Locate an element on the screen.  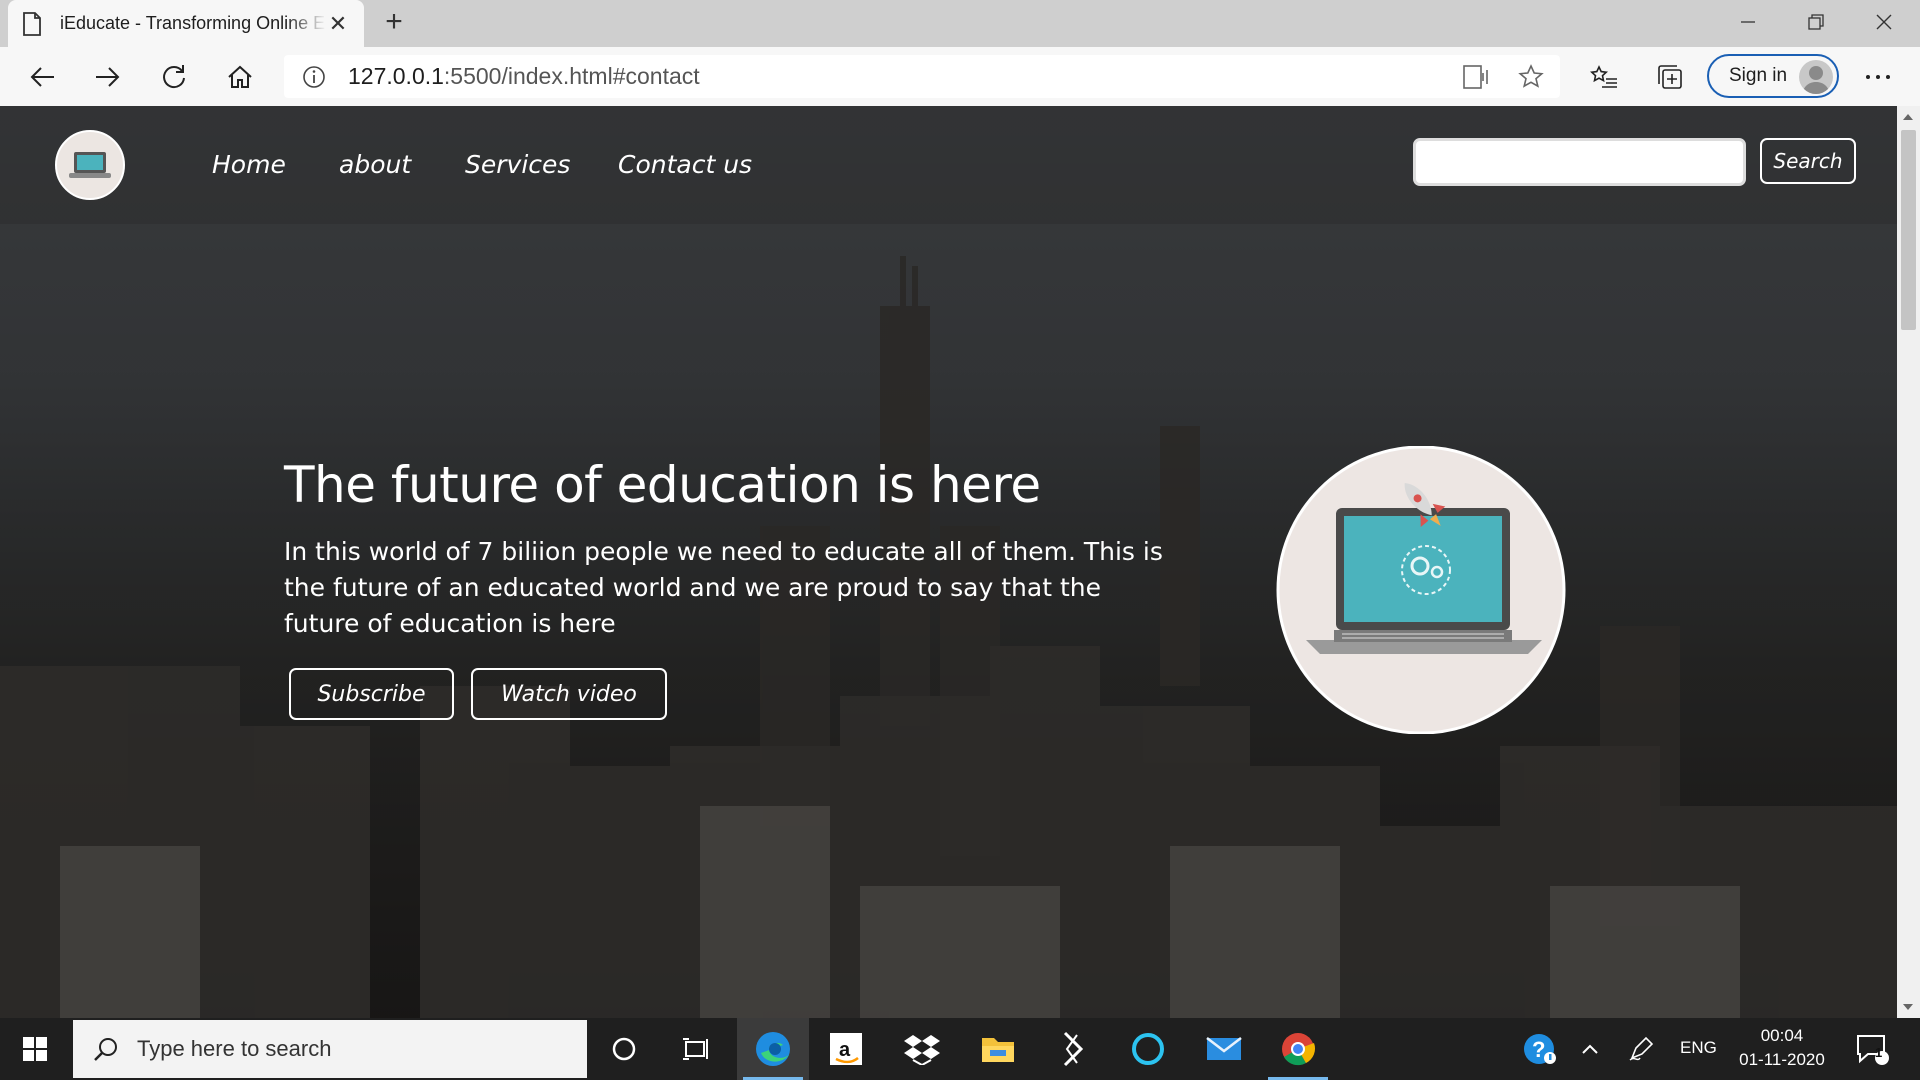
new-tab-icon: + is located at coordinates (394, 22).